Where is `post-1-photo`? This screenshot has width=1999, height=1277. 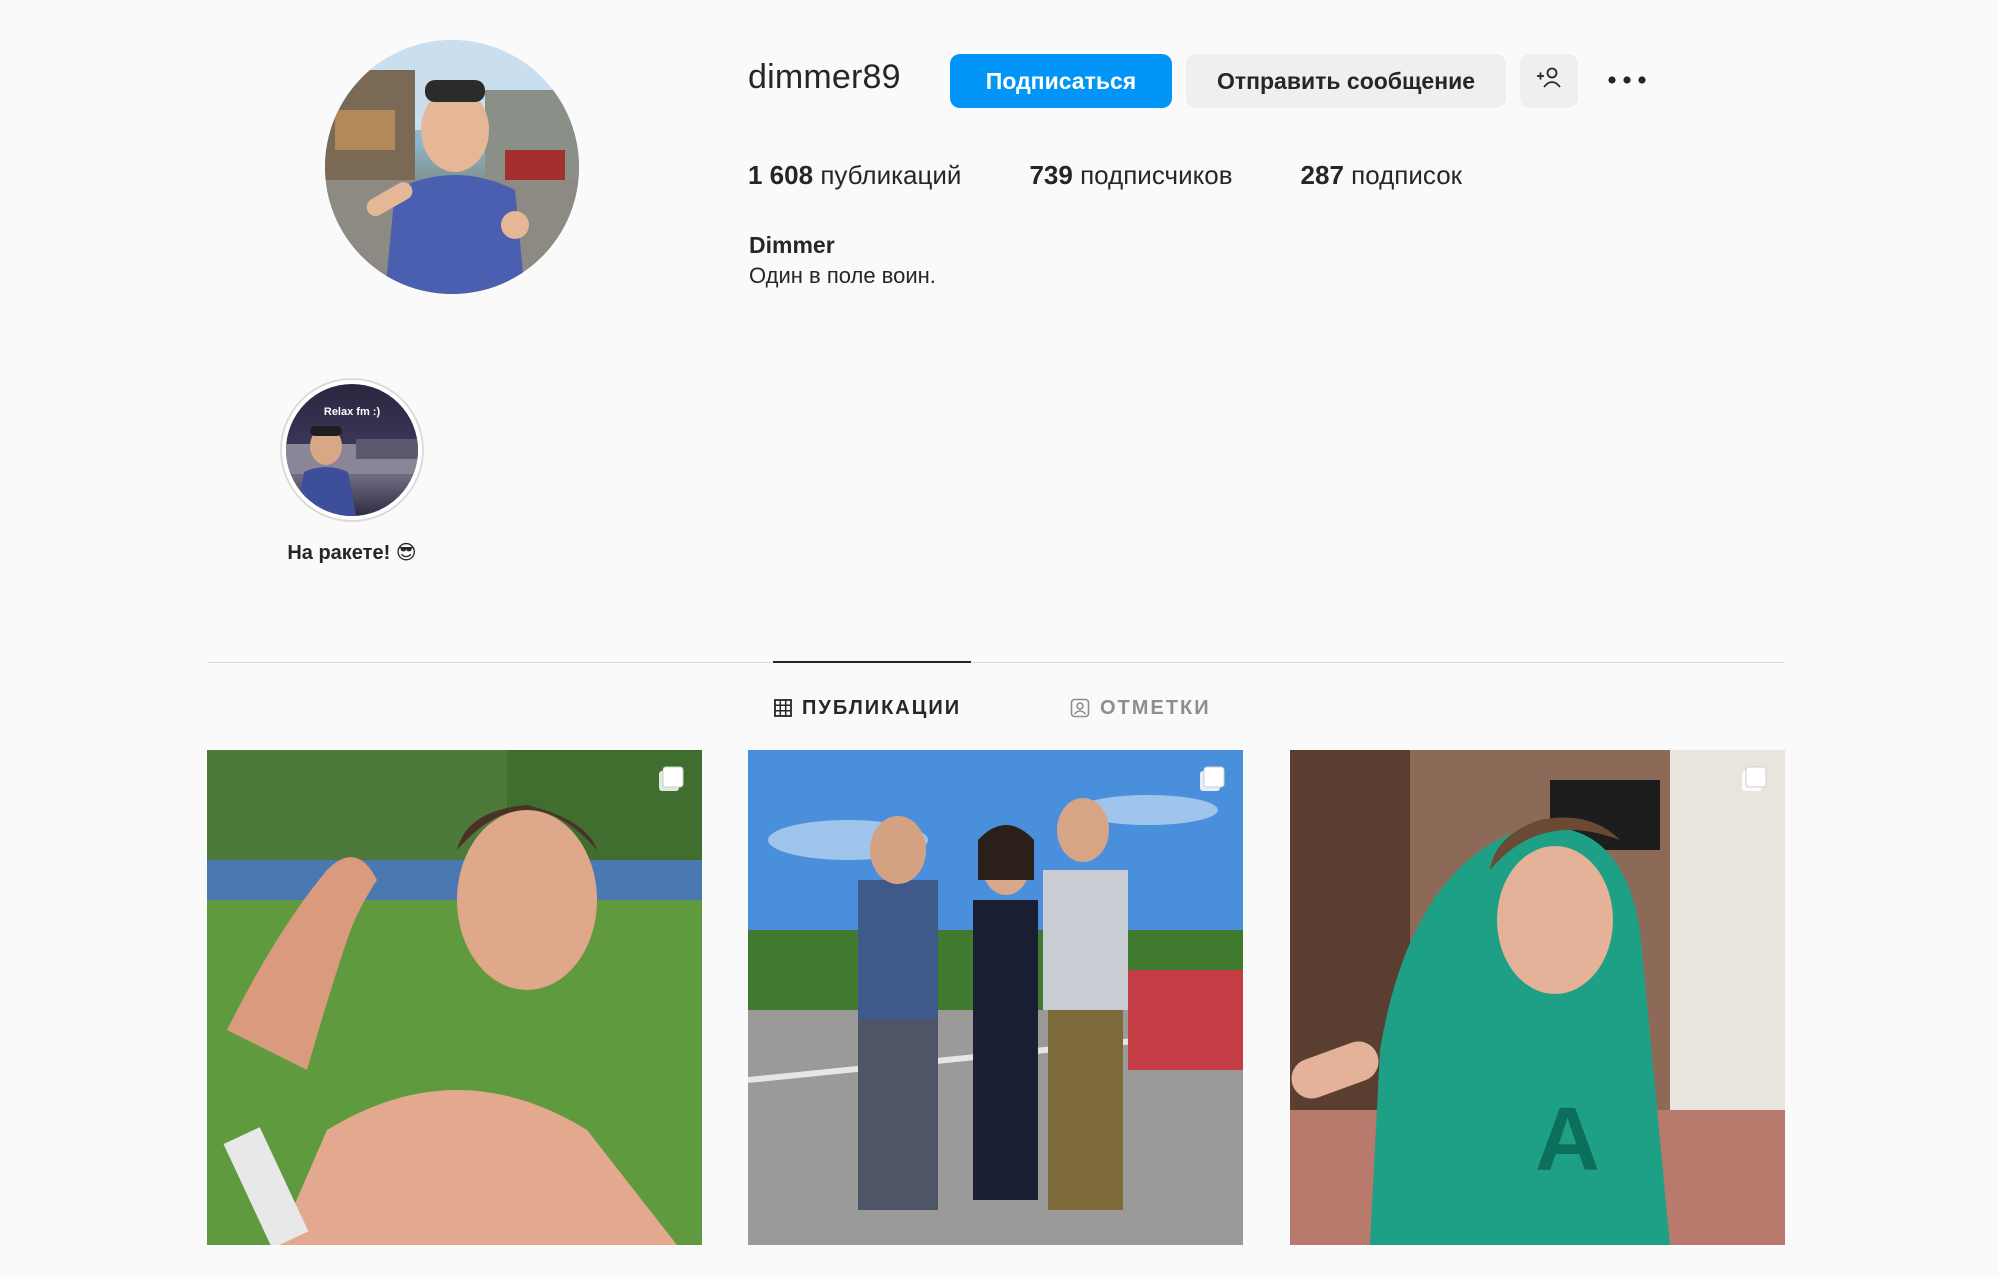
post-1-photo is located at coordinates (454, 997).